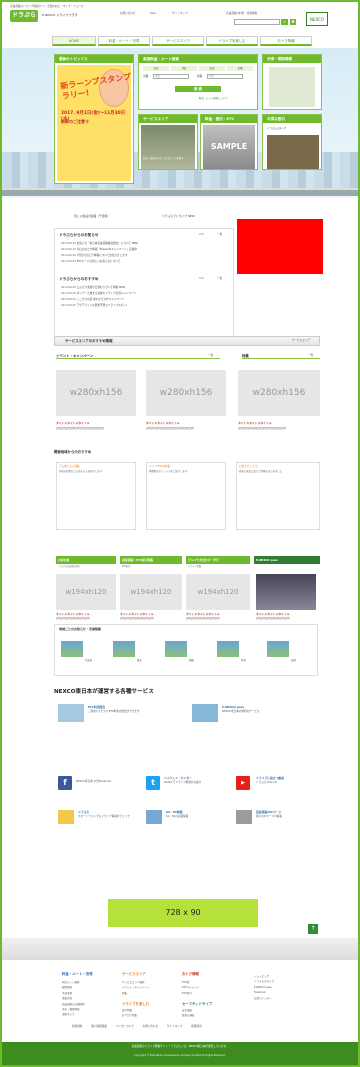  Describe the element at coordinates (24, 16) in the screenshot. I see `site-logo: ドラぷら` at that location.